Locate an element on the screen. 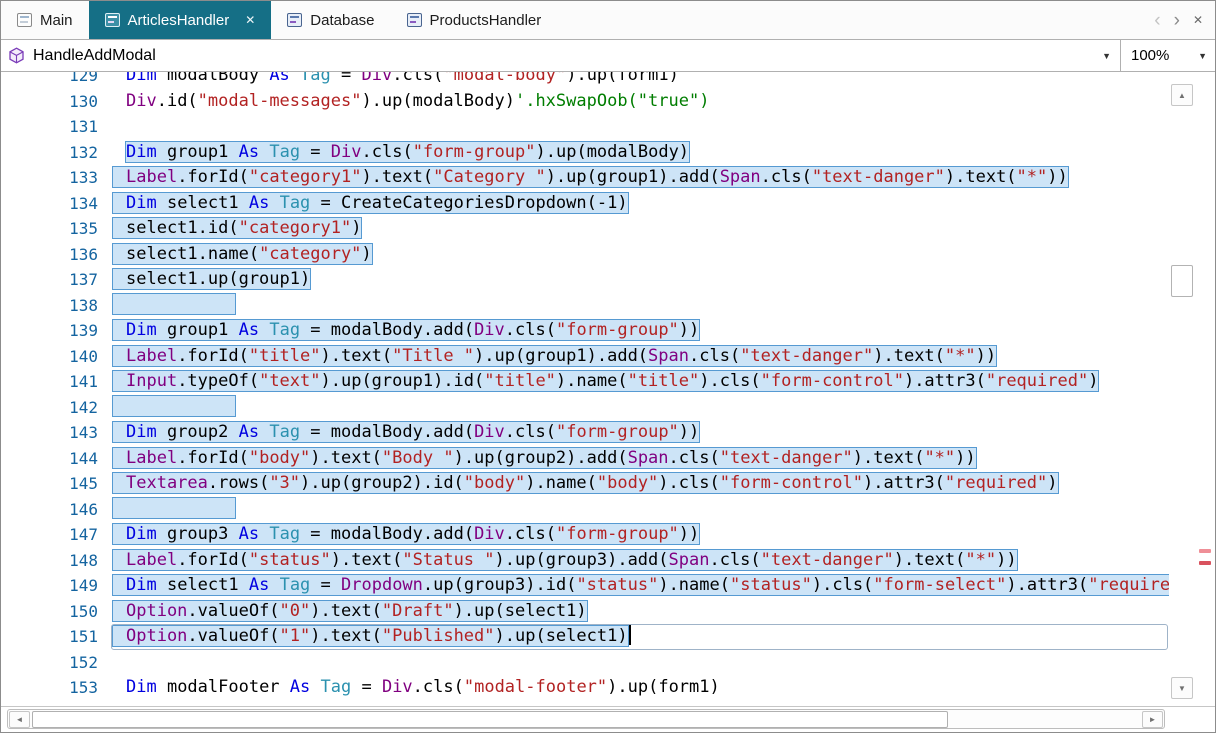  line-number: 146 is located at coordinates (49, 510).